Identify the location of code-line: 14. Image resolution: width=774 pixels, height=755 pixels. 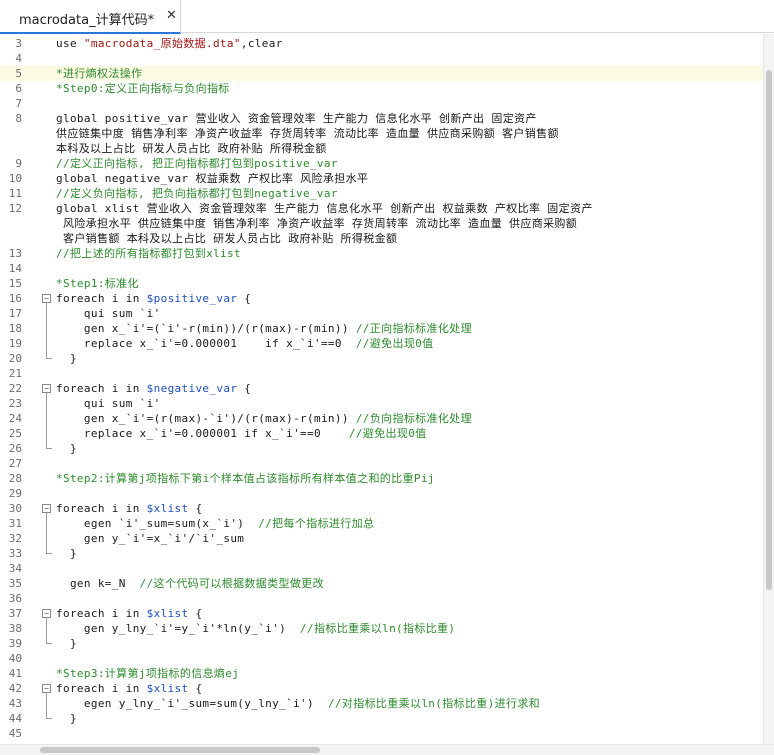
(382, 268).